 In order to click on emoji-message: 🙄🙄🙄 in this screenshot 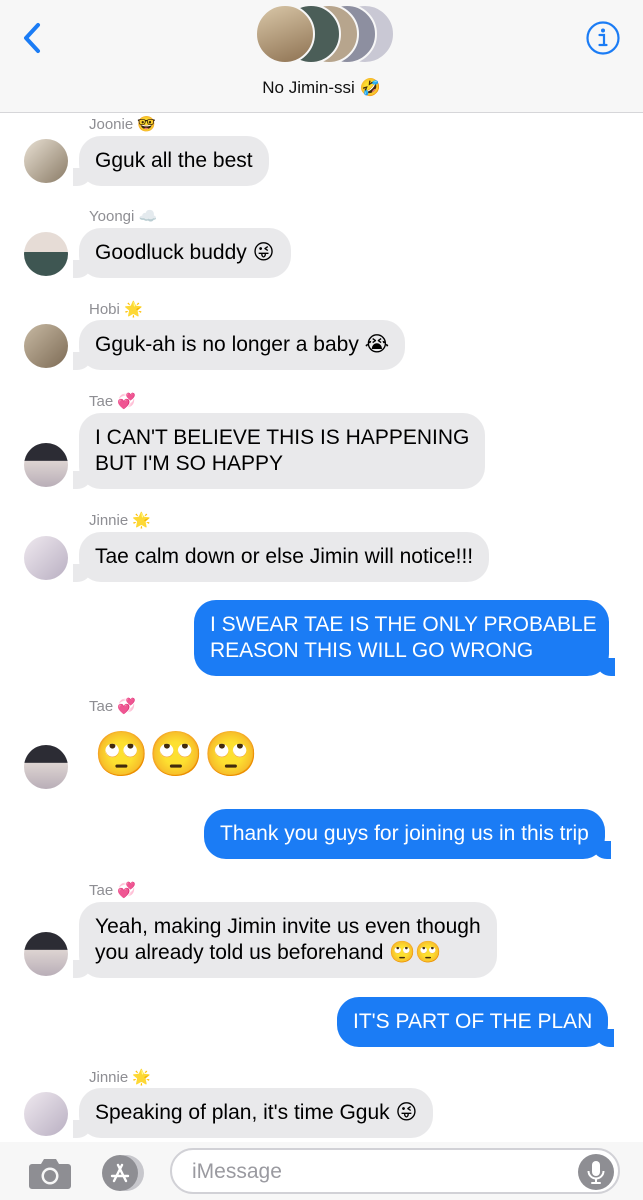, I will do `click(176, 755)`.